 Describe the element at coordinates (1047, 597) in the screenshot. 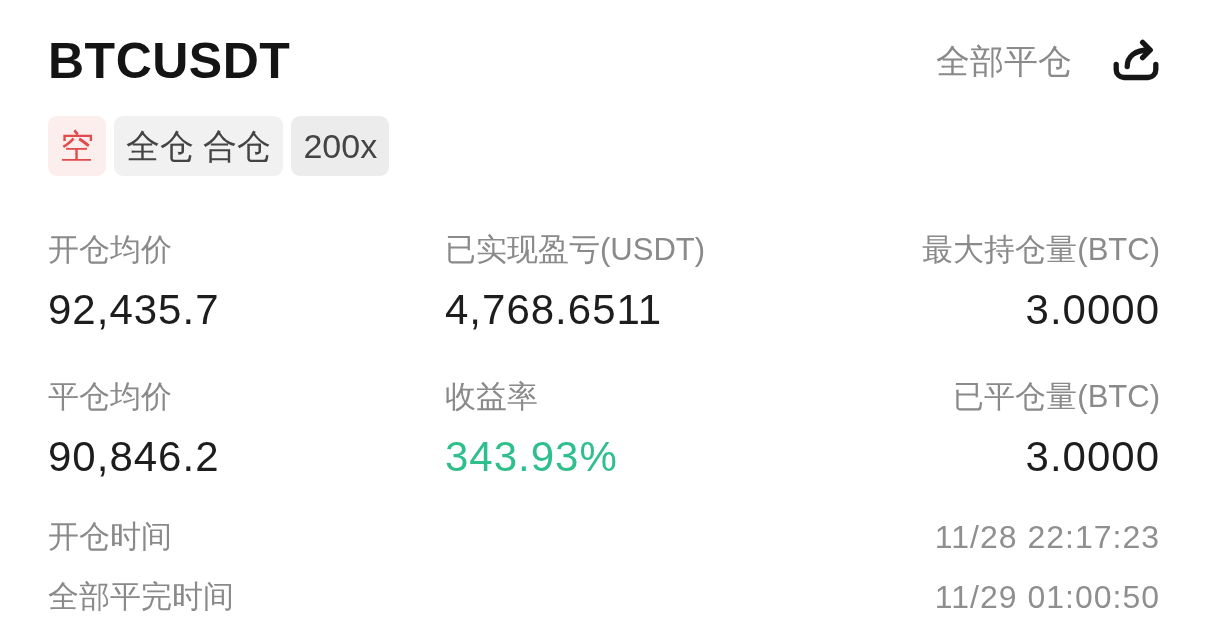

I see `time-value: 11/29 01:00:50` at that location.